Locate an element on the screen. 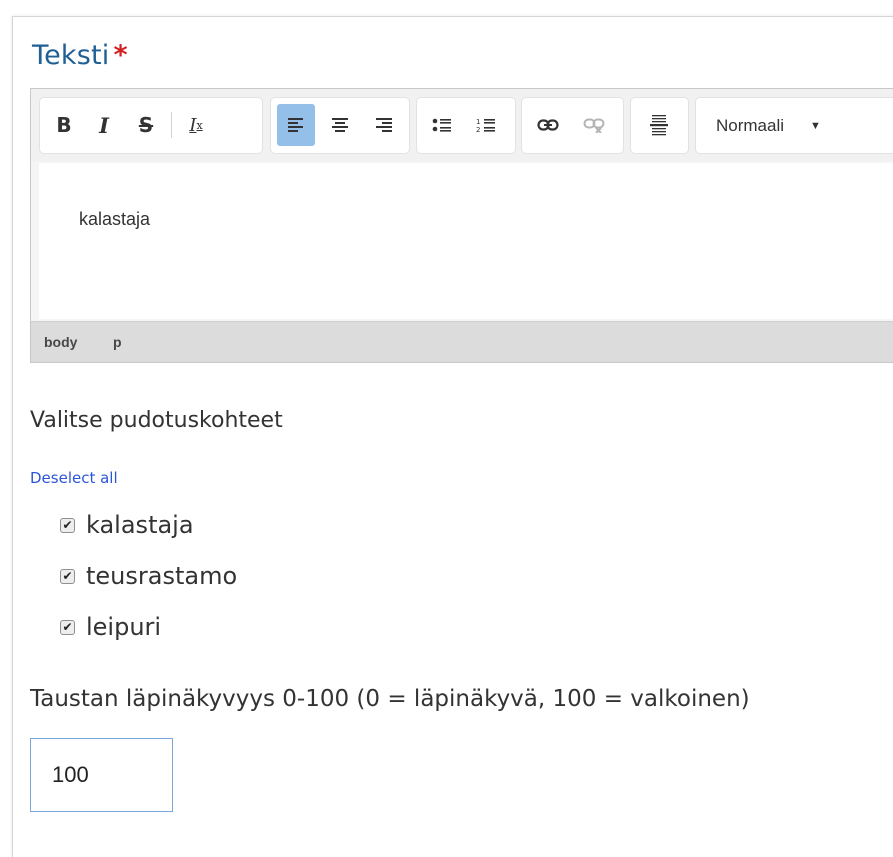 Image resolution: width=893 pixels, height=857 pixels. align-center-button is located at coordinates (340, 125).